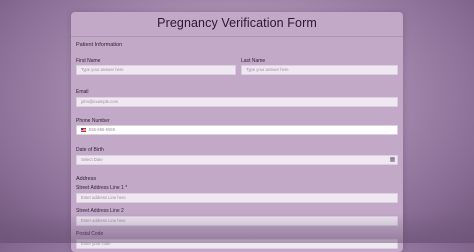  Describe the element at coordinates (237, 244) in the screenshot. I see `postal-input: Enter your code` at that location.